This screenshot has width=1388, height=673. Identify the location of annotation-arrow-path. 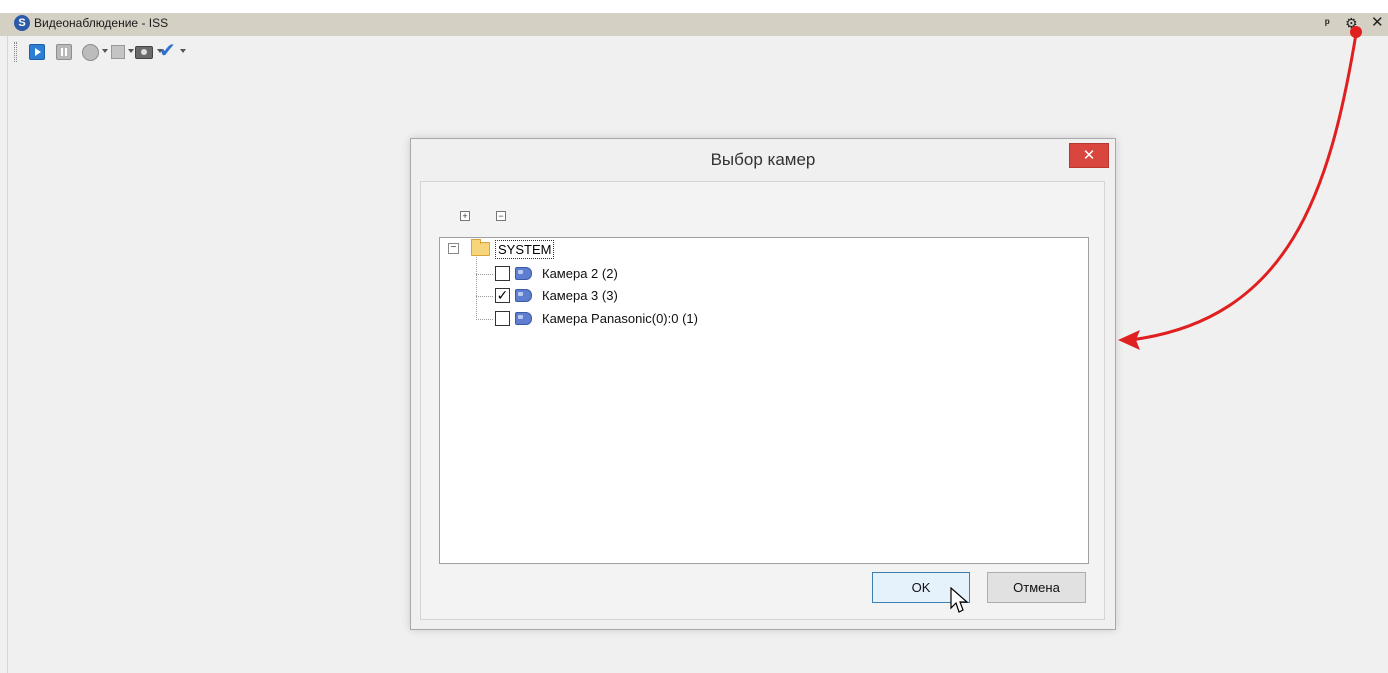
(1243, 187).